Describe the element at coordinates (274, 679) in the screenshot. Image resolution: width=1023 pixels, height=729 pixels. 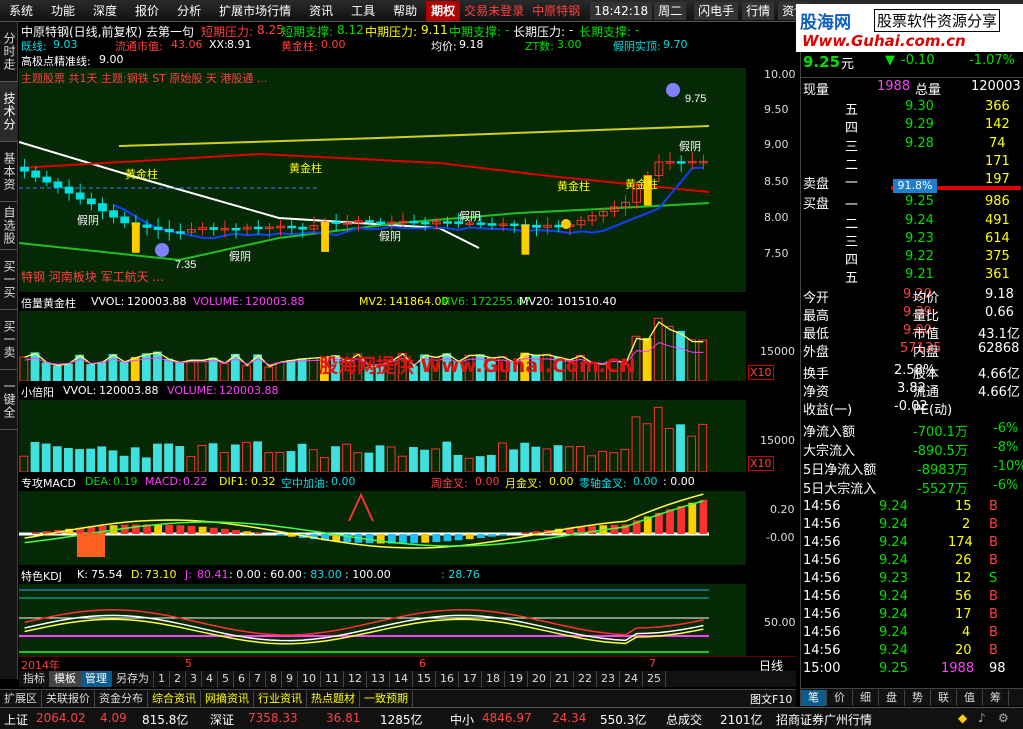
I see `template-number-tab: 8` at that location.